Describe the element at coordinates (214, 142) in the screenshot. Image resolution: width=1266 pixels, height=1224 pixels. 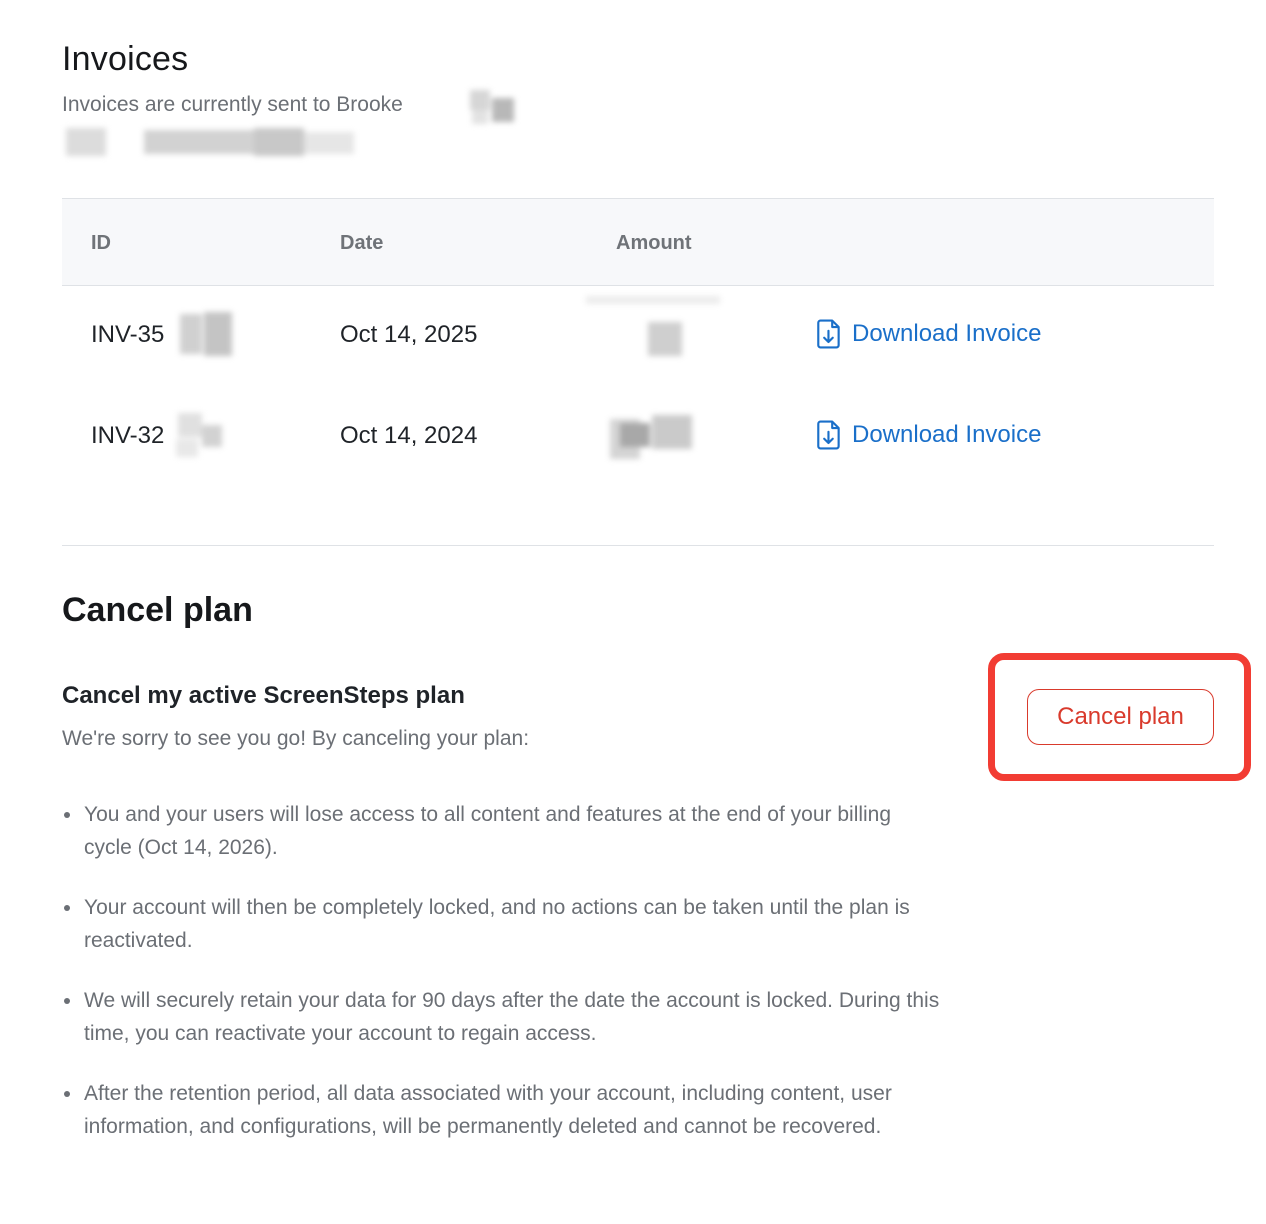
I see `redacted-recipient-email` at that location.